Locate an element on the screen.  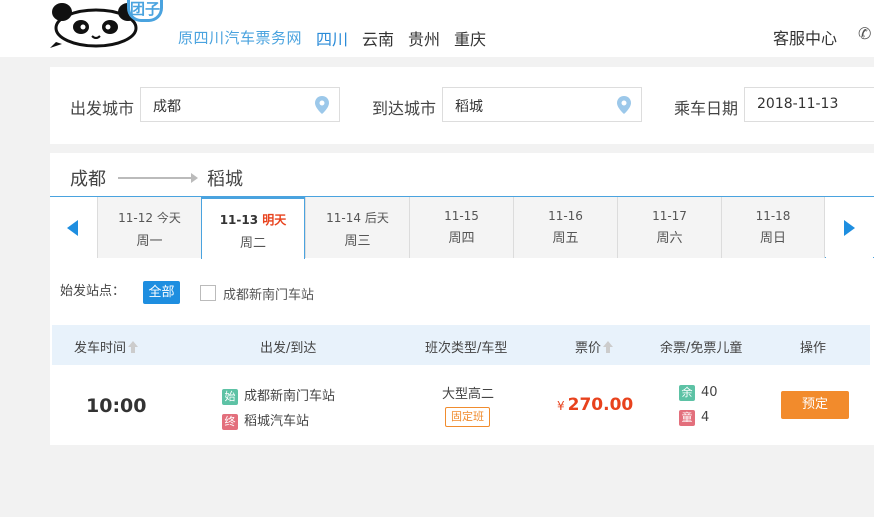
date-tab-1116: 11-16 周五 is located at coordinates (565, 227).